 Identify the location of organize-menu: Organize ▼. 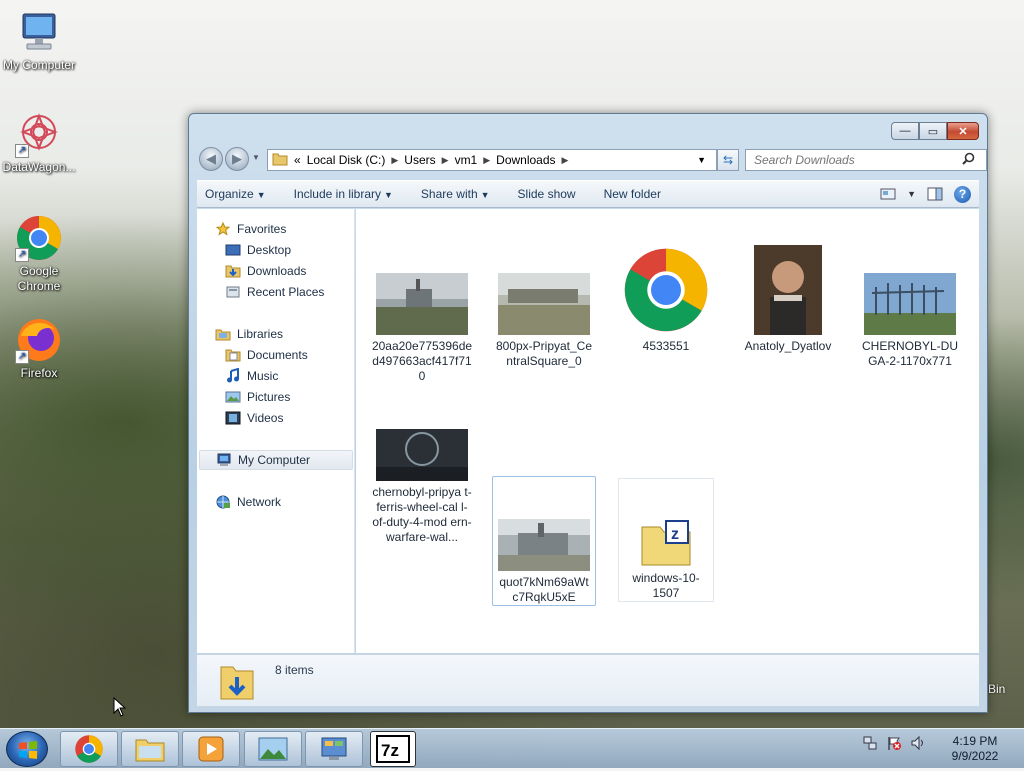
(235, 194).